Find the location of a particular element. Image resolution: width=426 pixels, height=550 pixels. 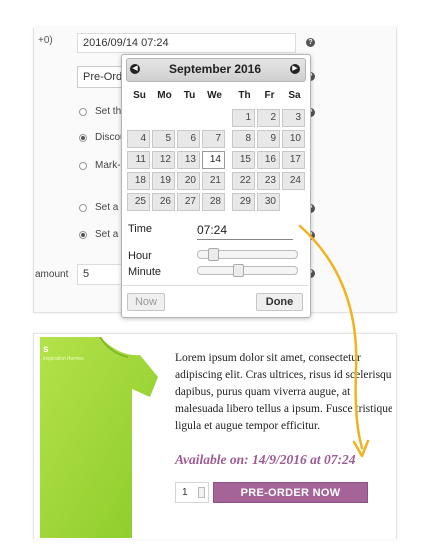

calendar-day: 9 is located at coordinates (268, 139).